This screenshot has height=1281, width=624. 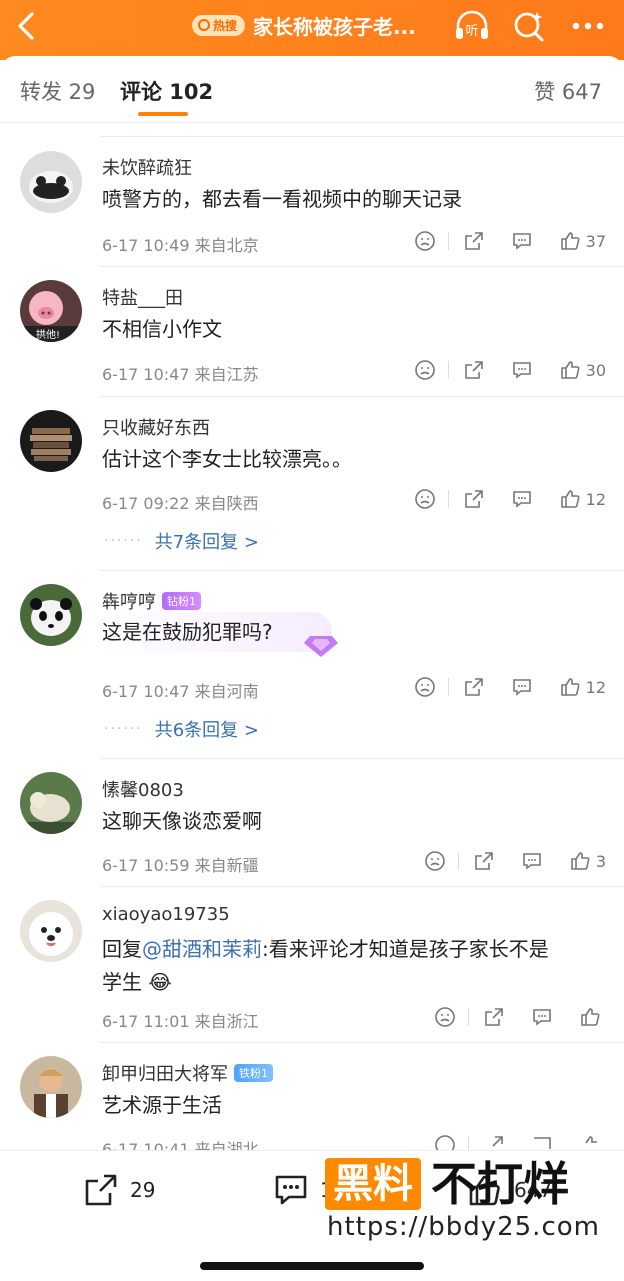 What do you see at coordinates (312, 331) in the screenshot?
I see `comment-item: 拱他! 特盐___田 不相信小作文 6-17 10:47 来自江苏 30` at bounding box center [312, 331].